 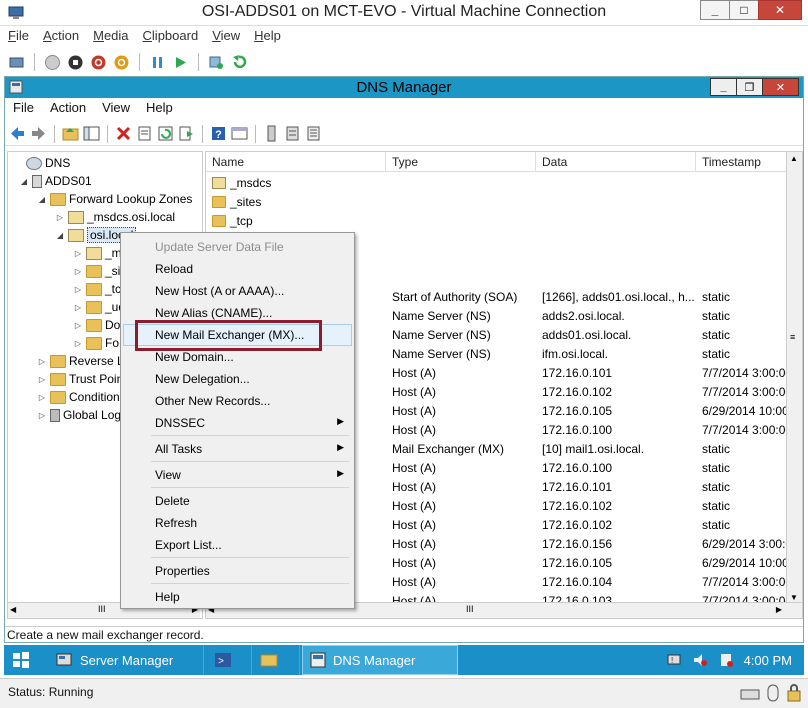 I want to click on tree-item-forest-dns-zones: ▷ Fo, so click(x=95, y=343).